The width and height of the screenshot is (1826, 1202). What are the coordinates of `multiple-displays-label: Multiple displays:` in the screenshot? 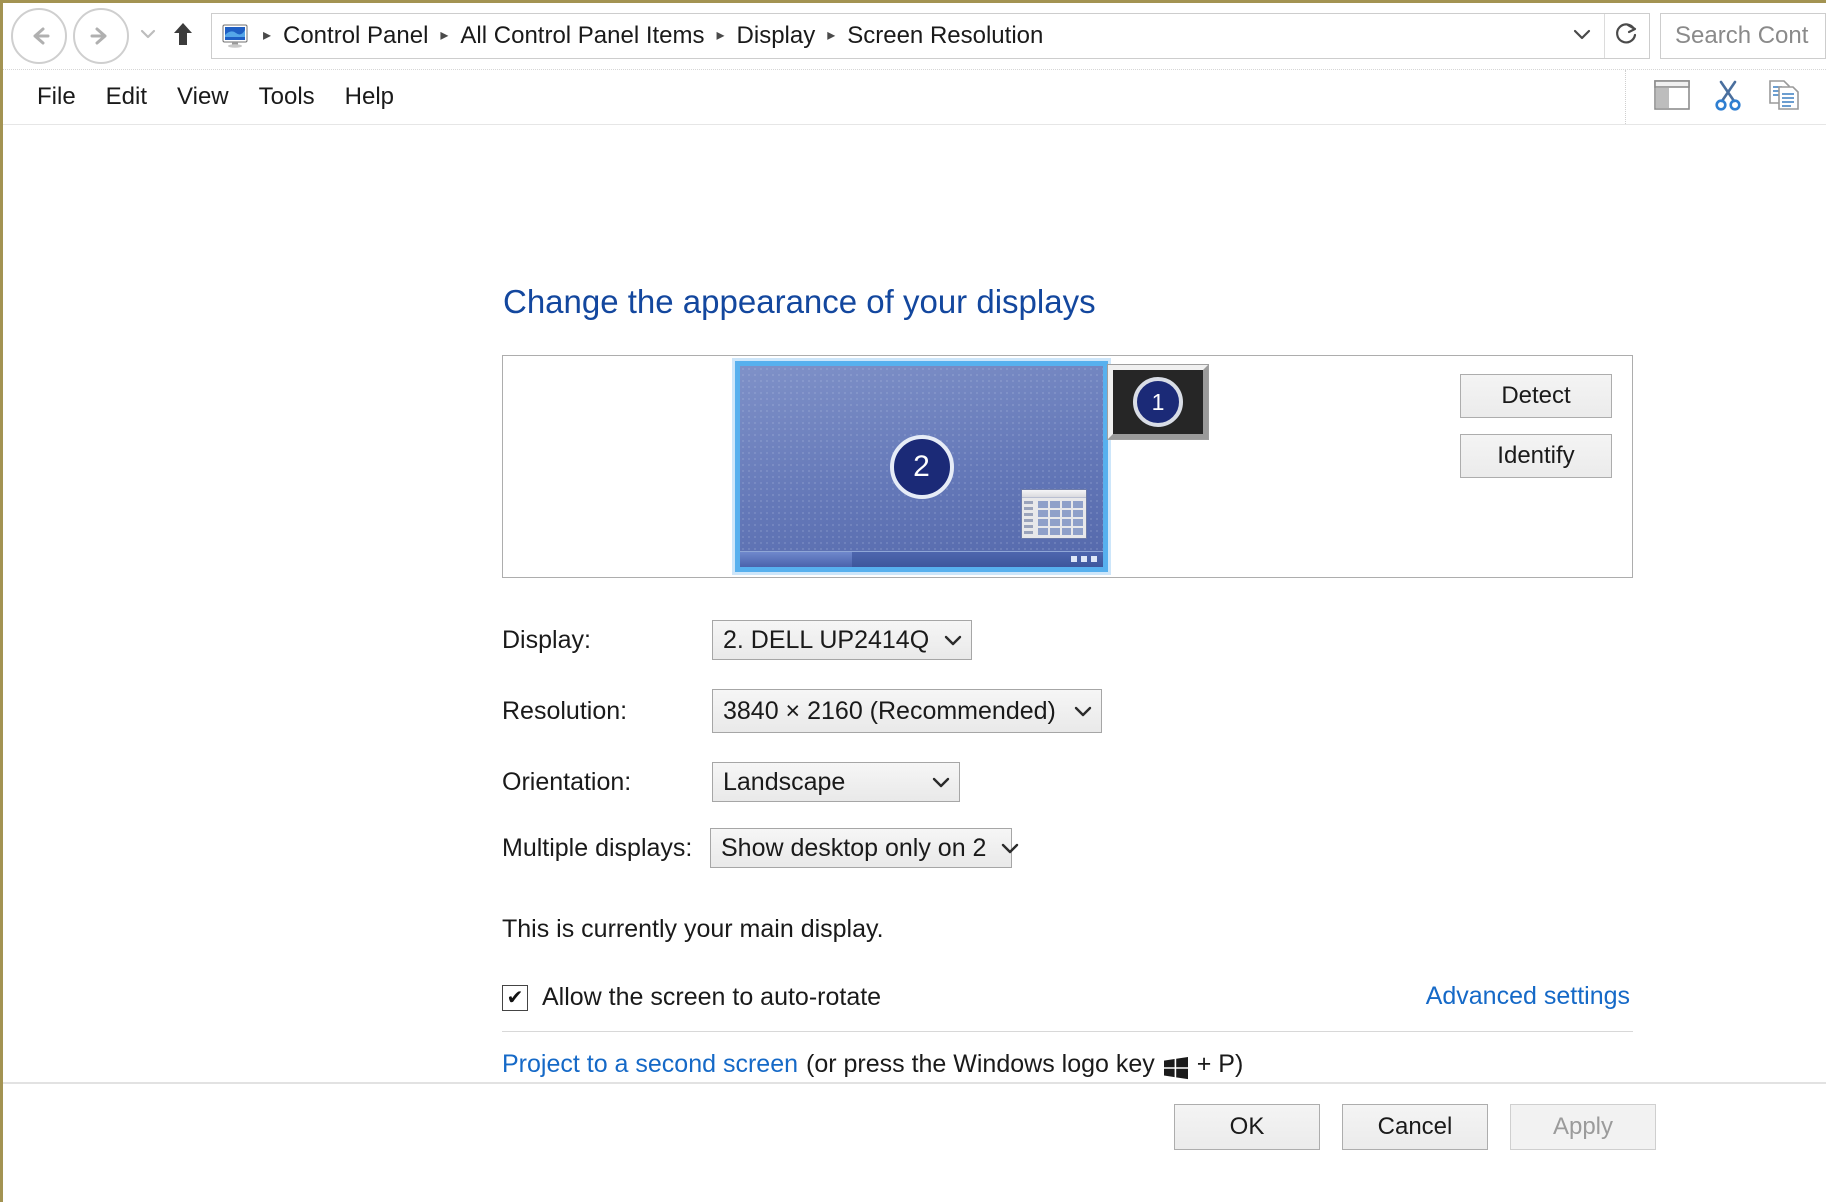 It's located at (597, 847).